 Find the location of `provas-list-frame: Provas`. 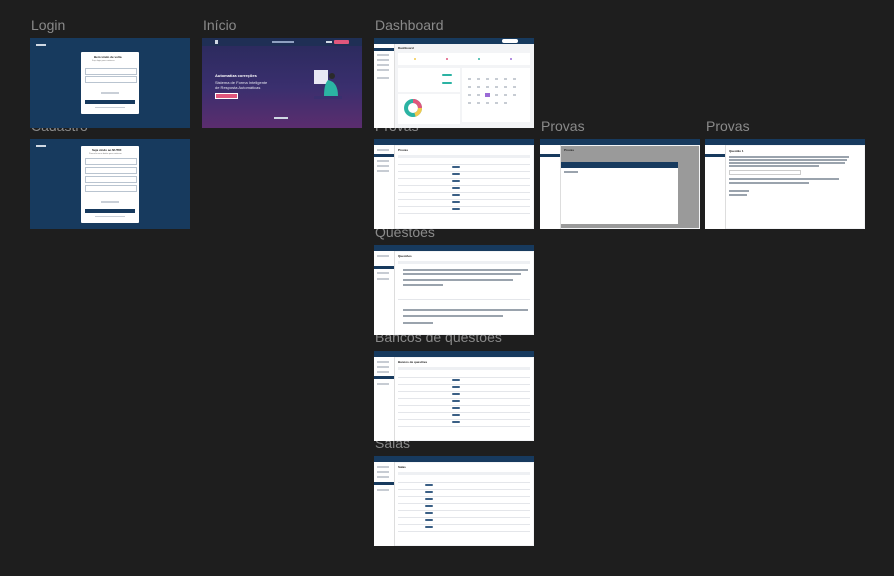

provas-list-frame: Provas is located at coordinates (454, 184).